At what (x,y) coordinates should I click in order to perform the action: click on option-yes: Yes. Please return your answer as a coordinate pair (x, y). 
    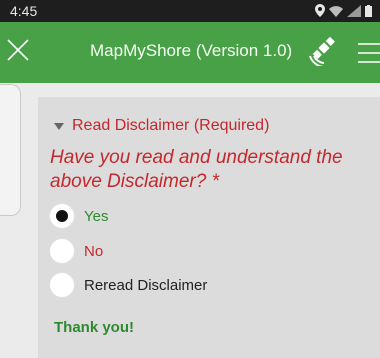
    Looking at the image, I should click on (79, 216).